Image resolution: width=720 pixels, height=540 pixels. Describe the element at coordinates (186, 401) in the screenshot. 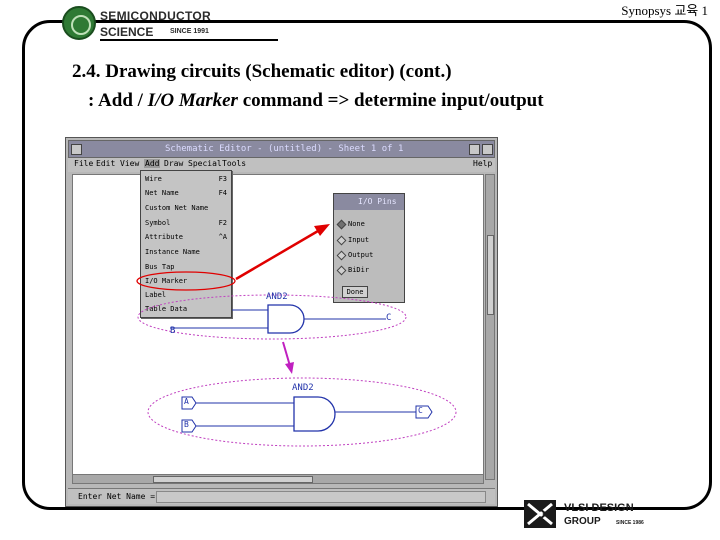

I see `pin-a-label: A` at that location.